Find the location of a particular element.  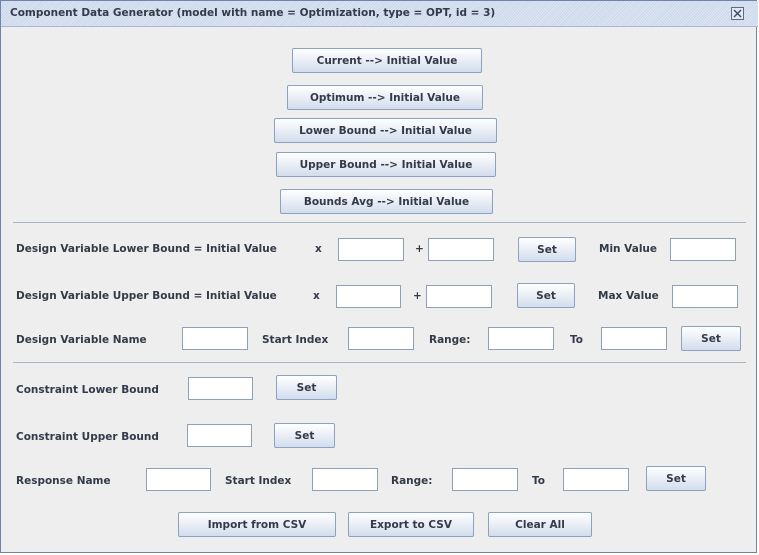

dv-start-index-input is located at coordinates (381, 338).